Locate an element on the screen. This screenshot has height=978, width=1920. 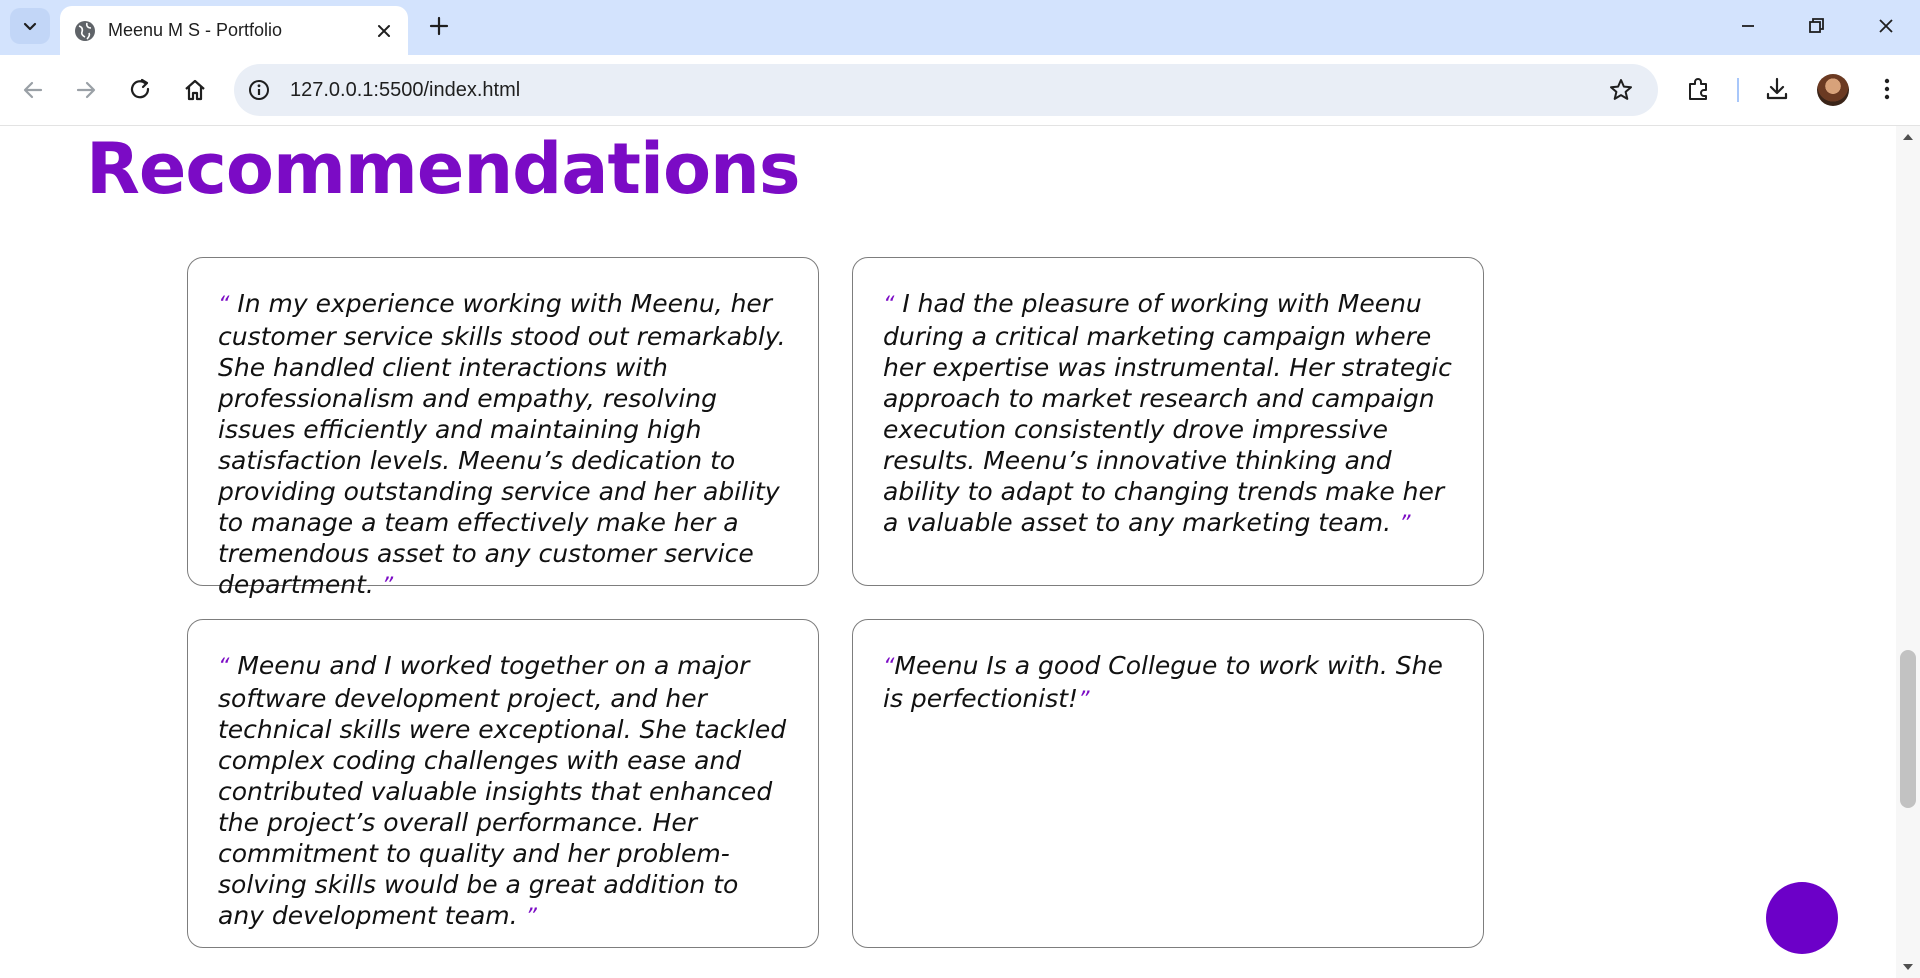
tab-title: Meenu M S - Portfolio is located at coordinates (195, 30).